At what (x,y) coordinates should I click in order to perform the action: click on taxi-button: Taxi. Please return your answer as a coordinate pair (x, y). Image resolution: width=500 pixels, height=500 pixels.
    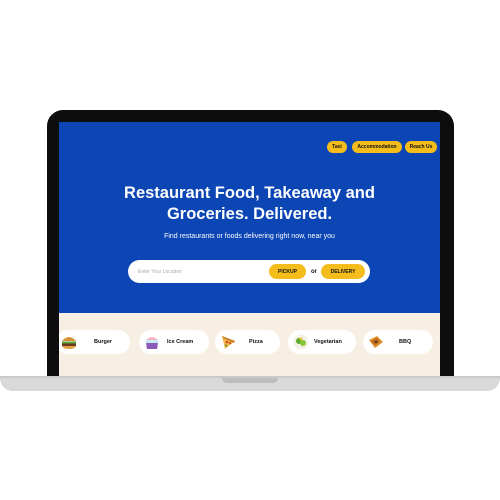
    Looking at the image, I should click on (337, 147).